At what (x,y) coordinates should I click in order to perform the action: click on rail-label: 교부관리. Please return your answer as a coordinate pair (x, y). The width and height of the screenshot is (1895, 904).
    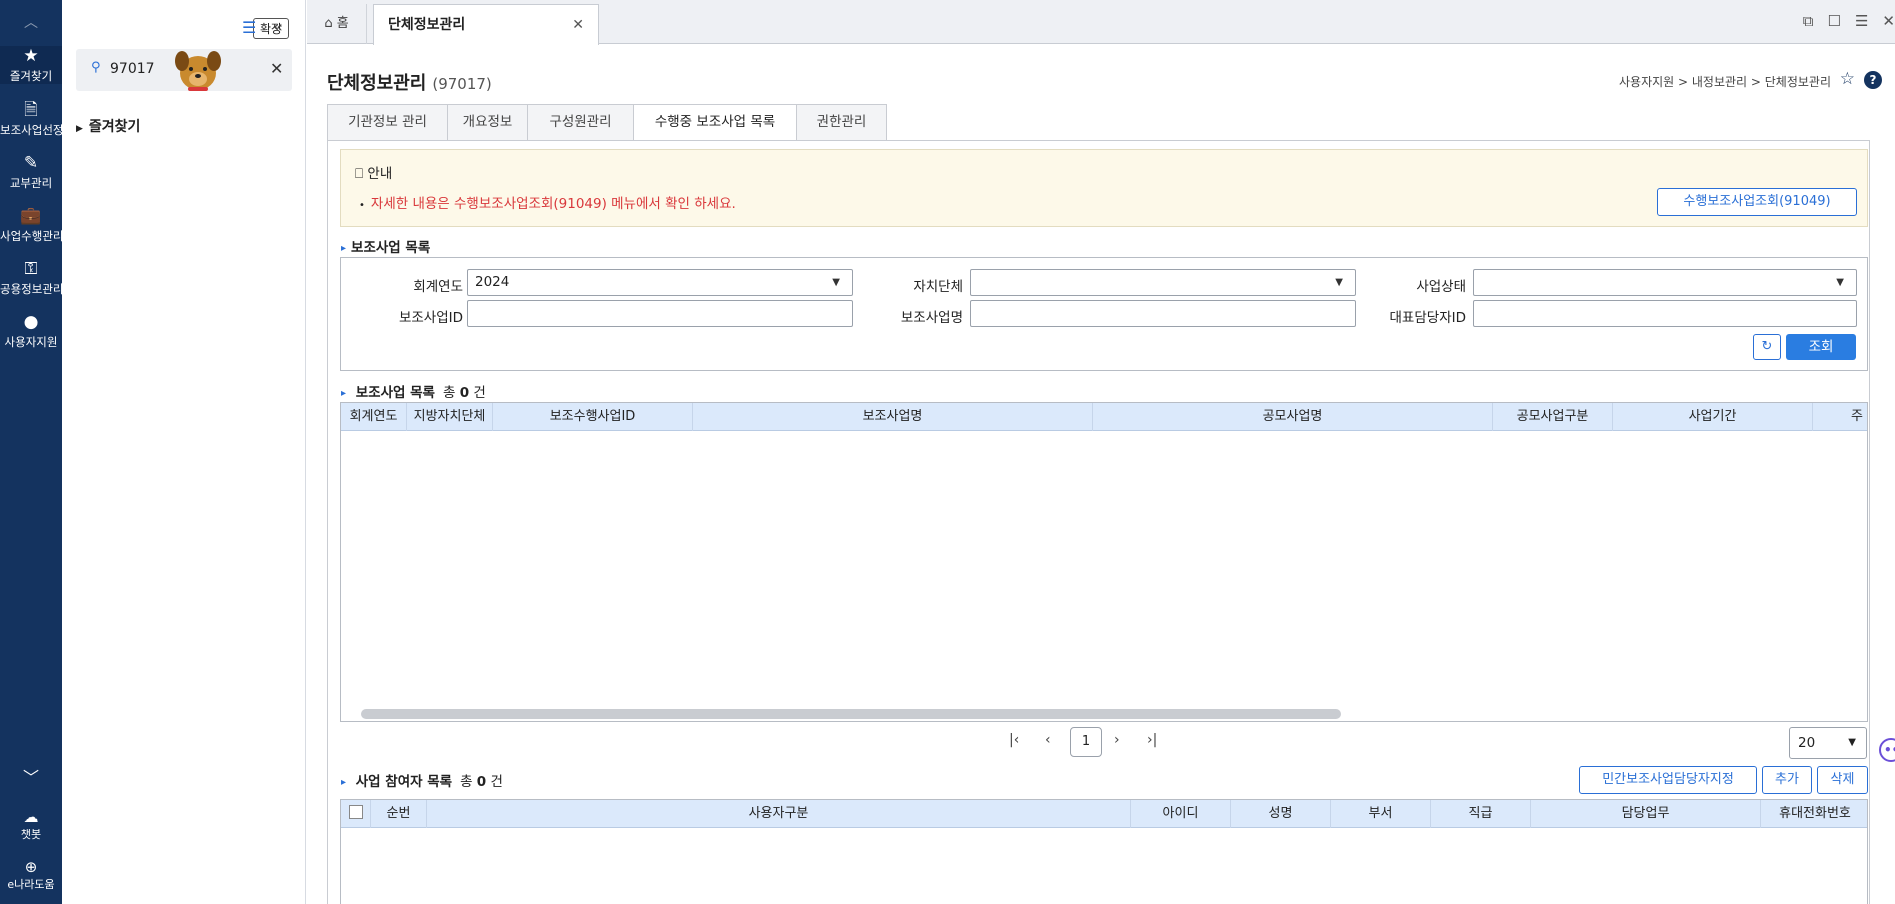
    Looking at the image, I should click on (31, 183).